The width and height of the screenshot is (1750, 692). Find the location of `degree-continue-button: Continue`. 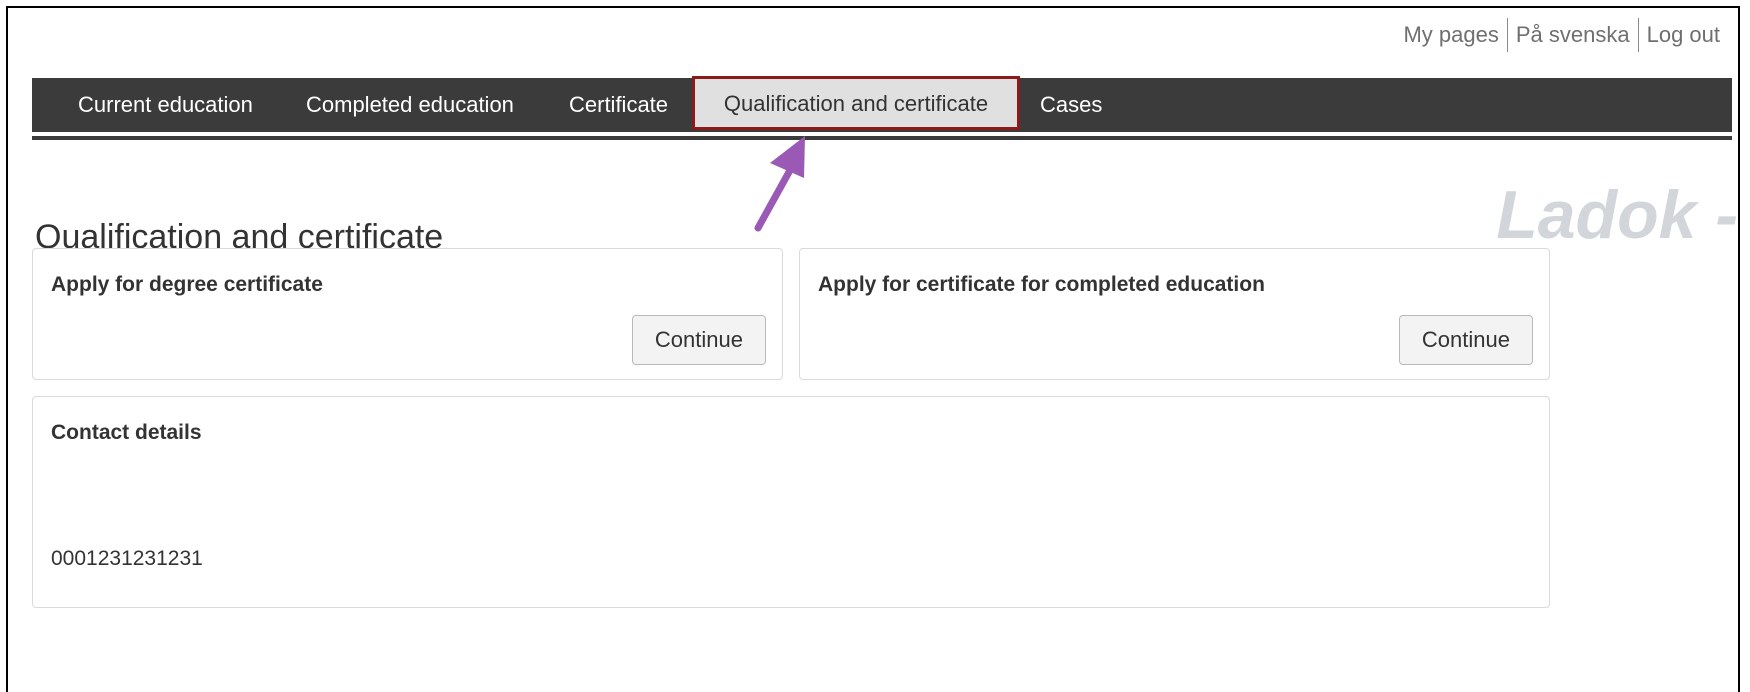

degree-continue-button: Continue is located at coordinates (698, 340).